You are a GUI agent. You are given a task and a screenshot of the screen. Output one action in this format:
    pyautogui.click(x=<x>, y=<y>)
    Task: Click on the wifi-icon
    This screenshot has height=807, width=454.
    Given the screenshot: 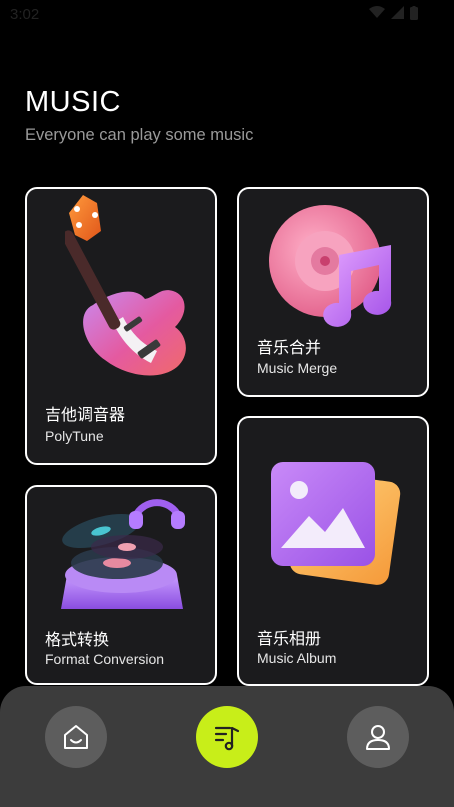 What is the action you would take?
    pyautogui.click(x=377, y=12)
    